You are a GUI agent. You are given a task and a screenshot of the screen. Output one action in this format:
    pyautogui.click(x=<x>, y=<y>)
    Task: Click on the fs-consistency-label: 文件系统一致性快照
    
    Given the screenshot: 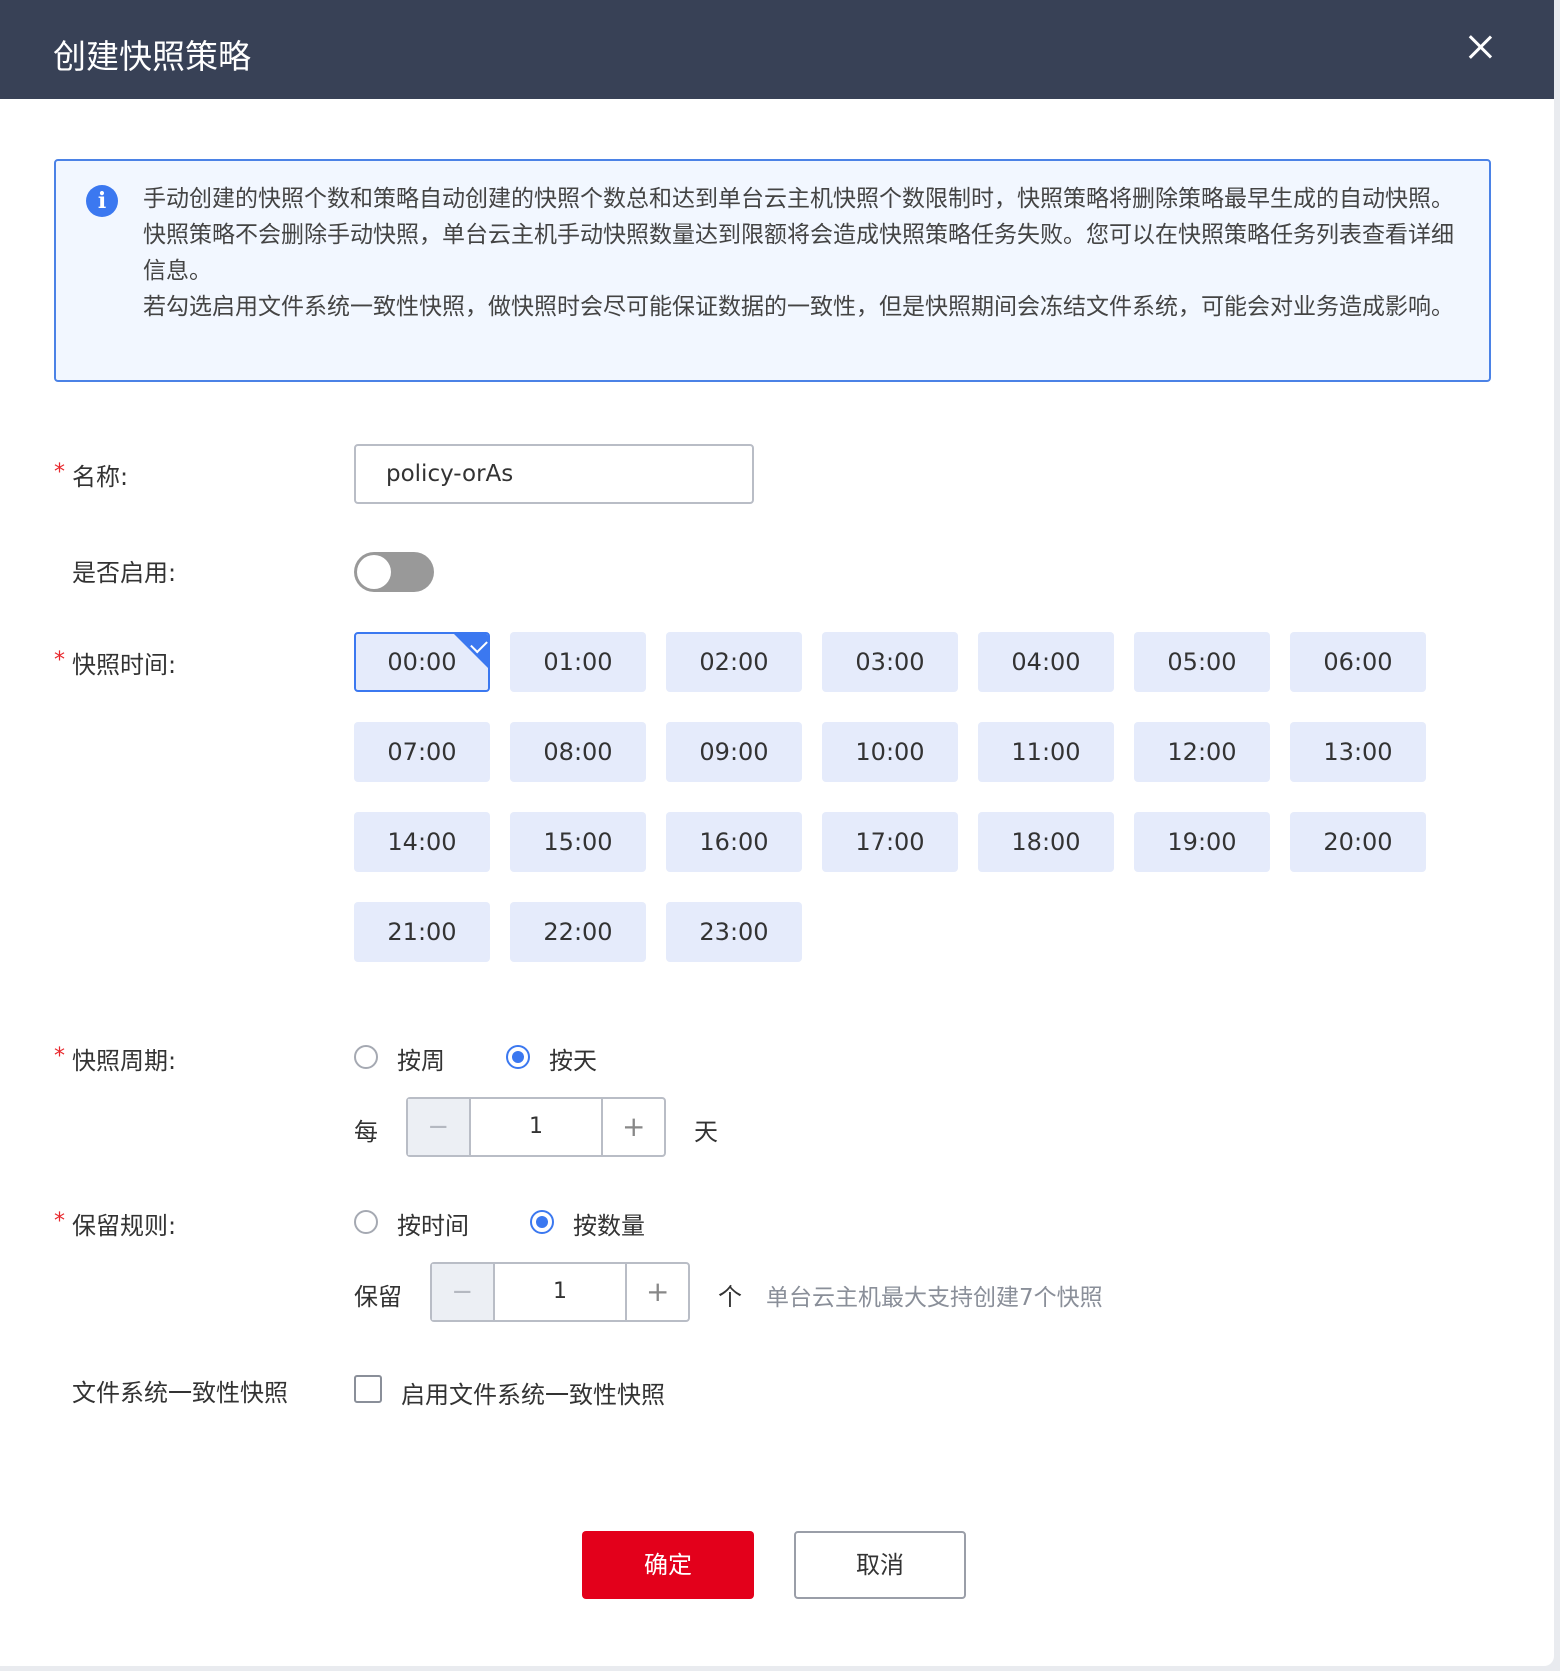 What is the action you would take?
    pyautogui.click(x=180, y=1393)
    